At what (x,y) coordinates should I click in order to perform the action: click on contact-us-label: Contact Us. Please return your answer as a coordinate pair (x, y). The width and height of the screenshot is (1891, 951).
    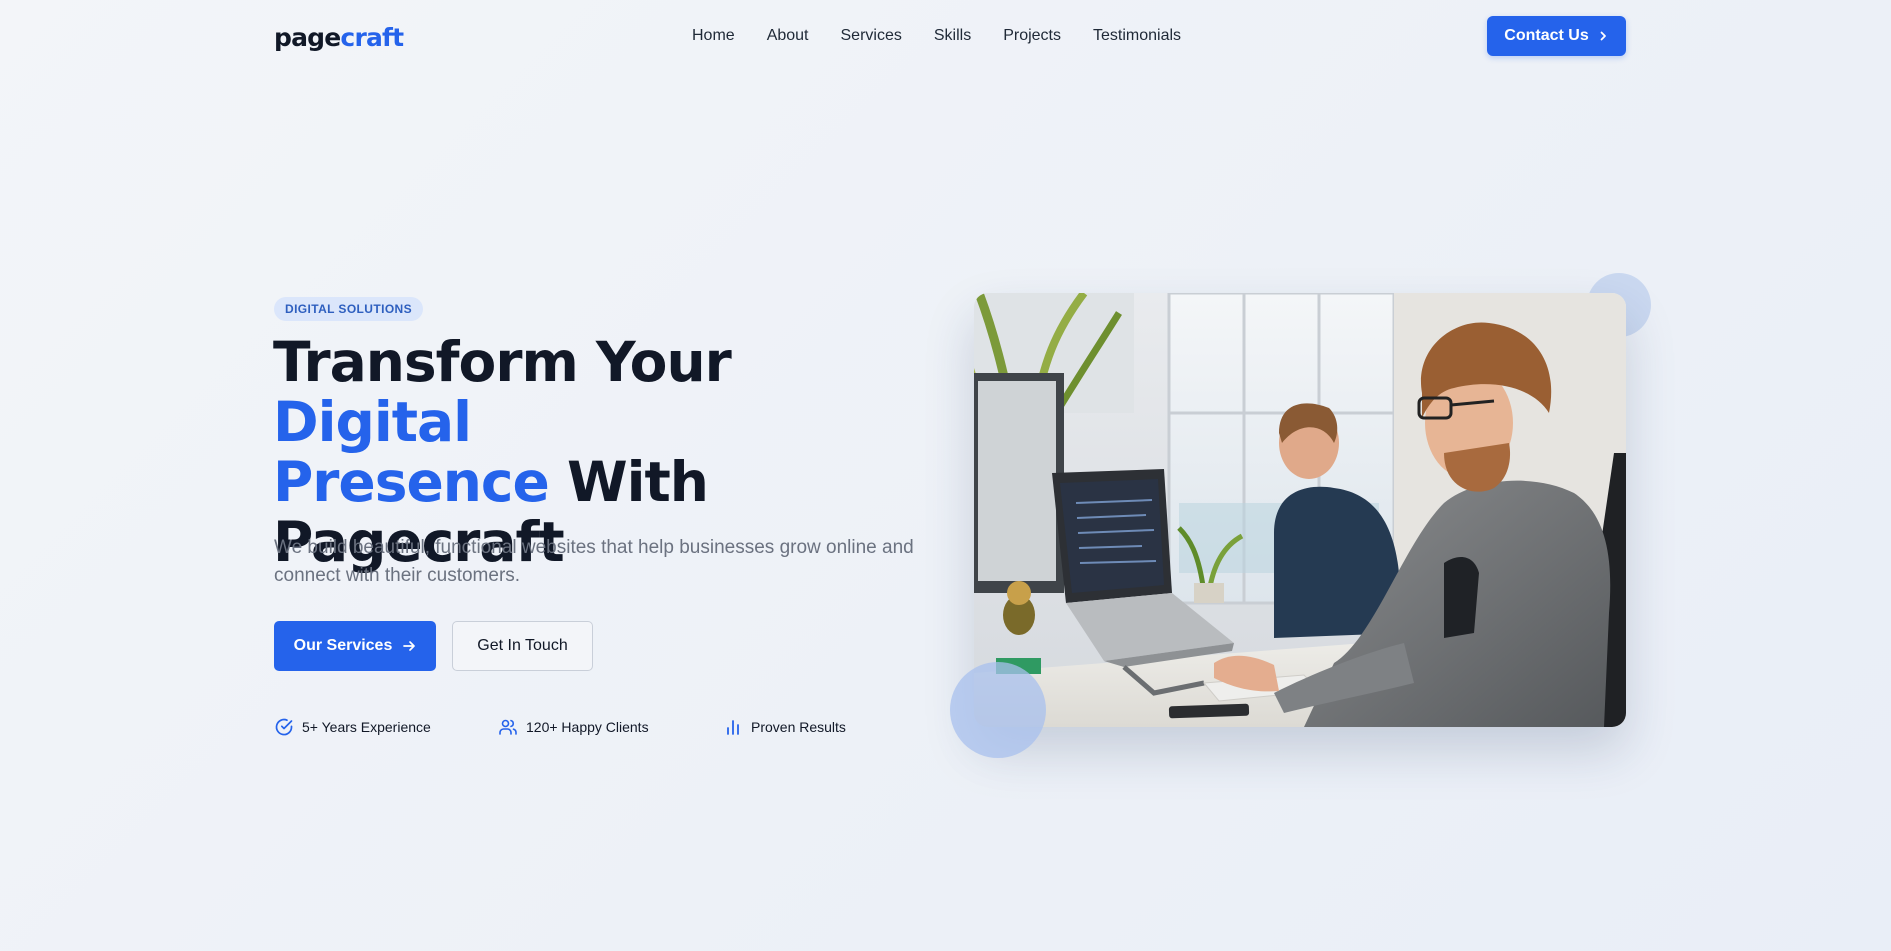
    Looking at the image, I should click on (1546, 35).